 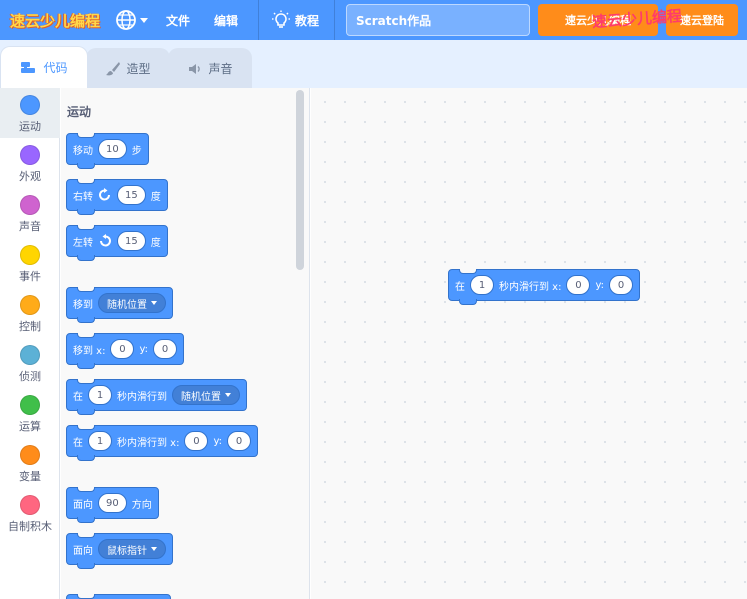 I want to click on category-variables: 变量, so click(x=30, y=463).